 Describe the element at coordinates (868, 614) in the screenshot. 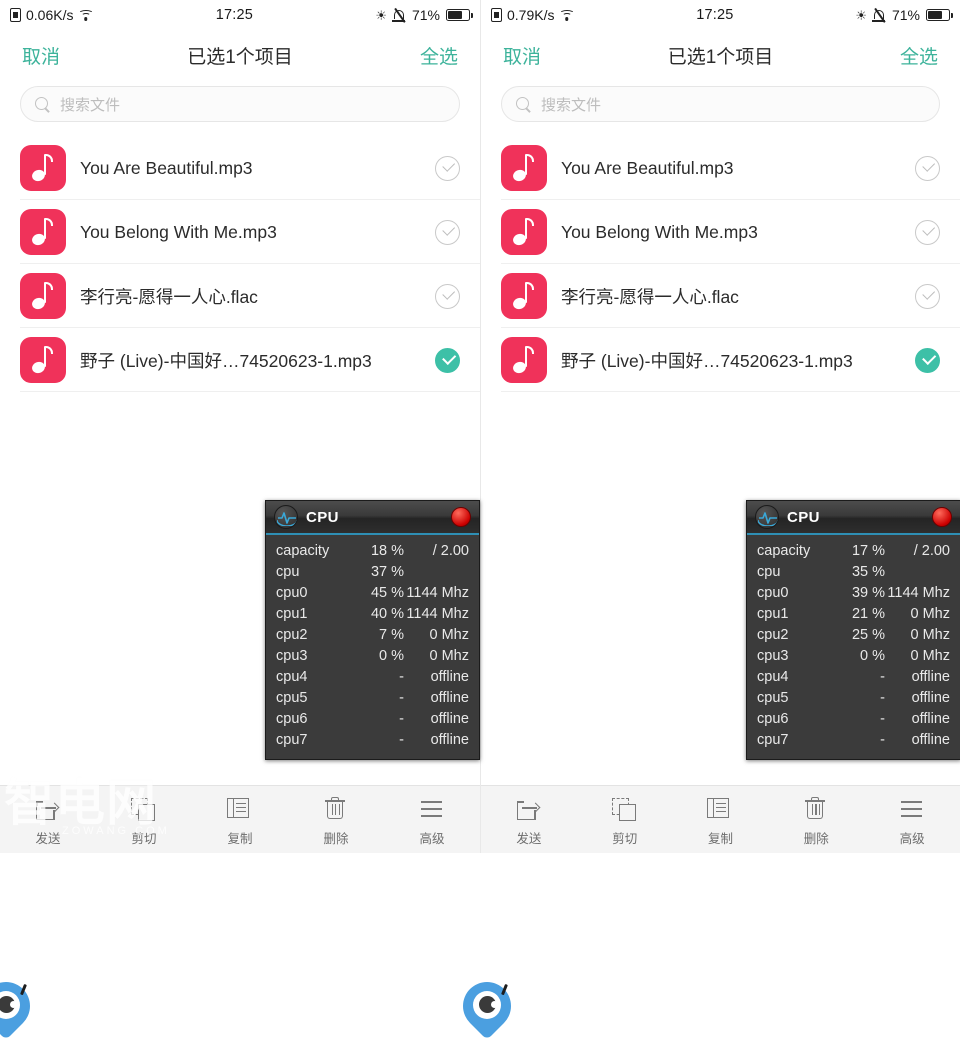

I see `cpu-row-value: 21 %` at that location.